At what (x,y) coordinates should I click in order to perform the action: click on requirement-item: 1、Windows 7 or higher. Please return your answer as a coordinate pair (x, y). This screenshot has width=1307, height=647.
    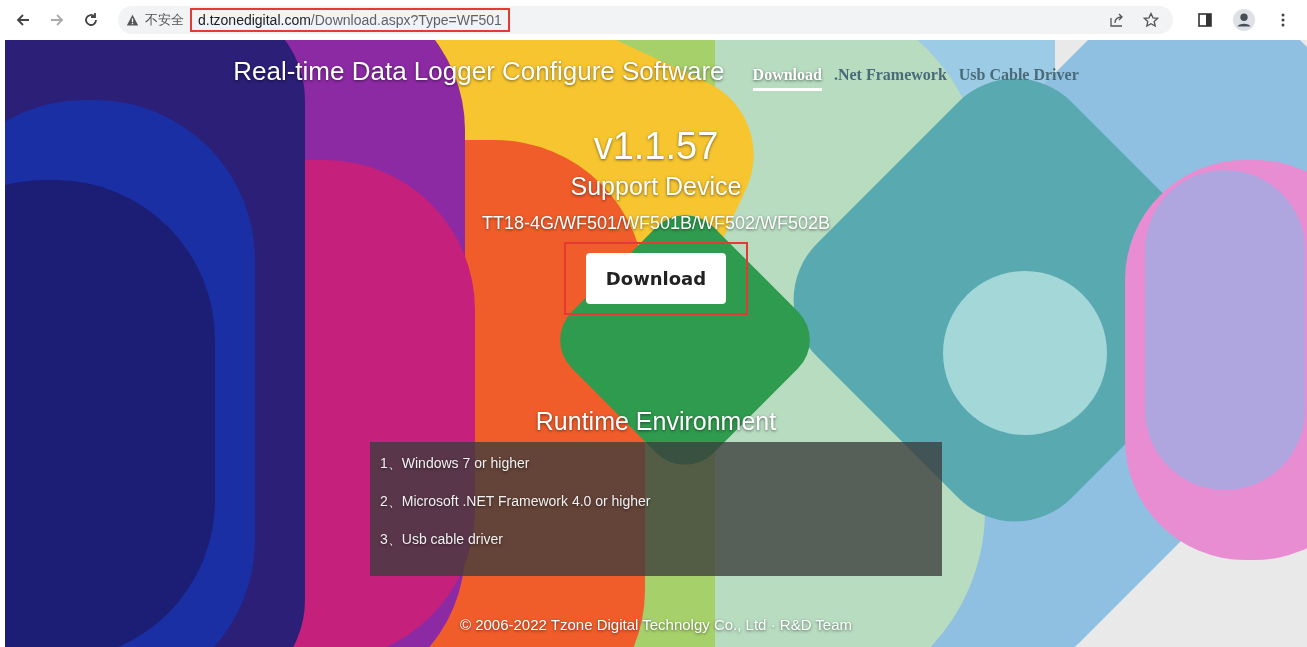
    Looking at the image, I should click on (455, 463).